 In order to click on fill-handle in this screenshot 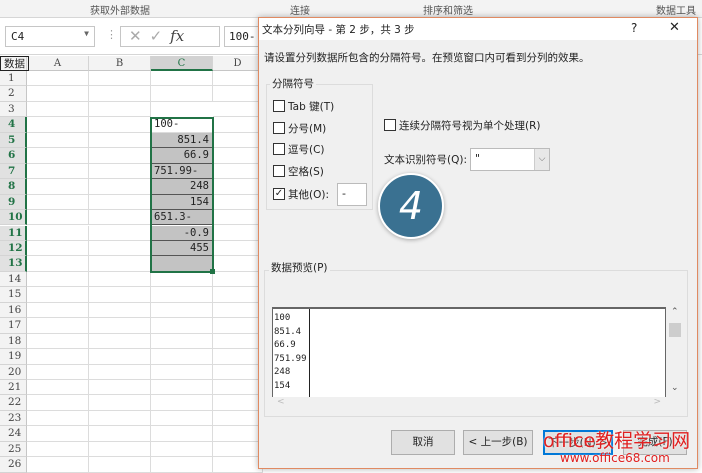, I will do `click(212, 271)`.